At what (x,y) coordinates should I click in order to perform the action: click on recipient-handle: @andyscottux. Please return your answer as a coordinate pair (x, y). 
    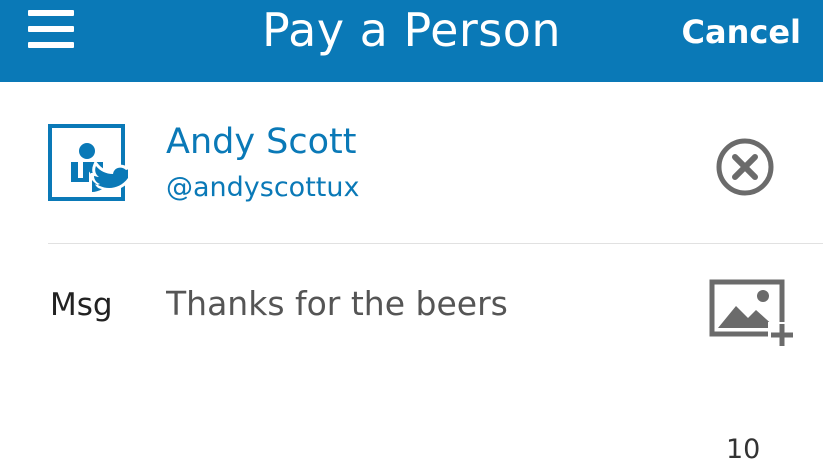
    Looking at the image, I should click on (263, 187).